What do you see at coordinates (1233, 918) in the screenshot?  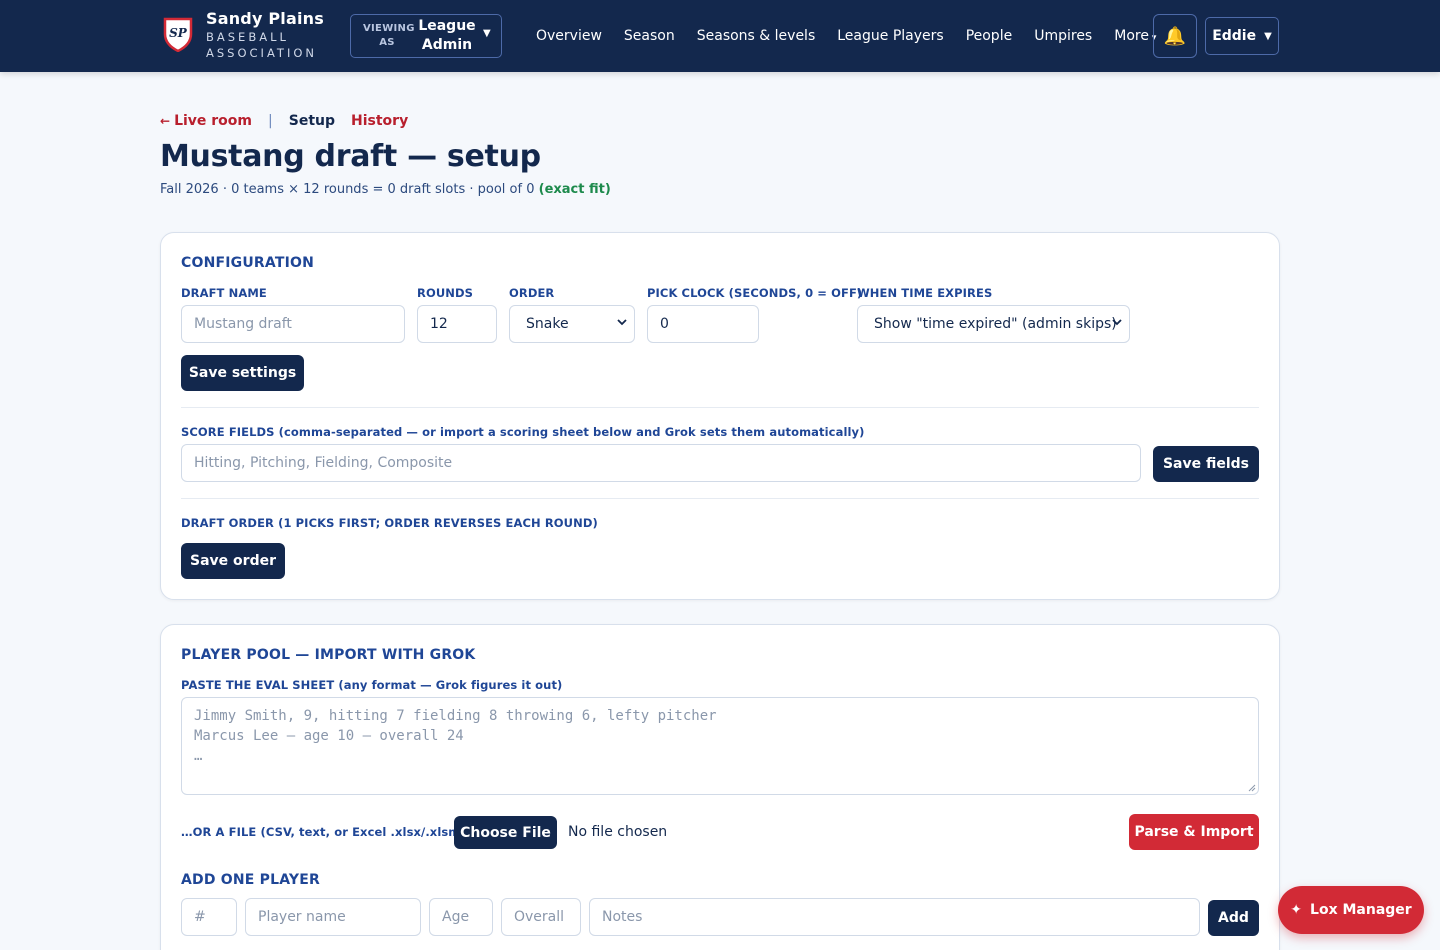 I see `add-player-button: Add` at bounding box center [1233, 918].